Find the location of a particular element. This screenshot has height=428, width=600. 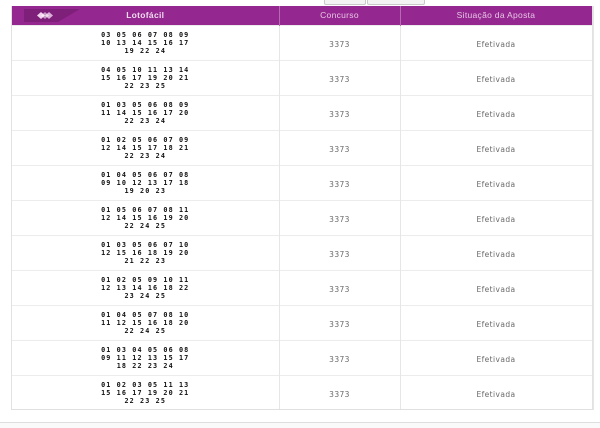

bet-numbers-line: 09 10 12 13 17 18 is located at coordinates (145, 182).